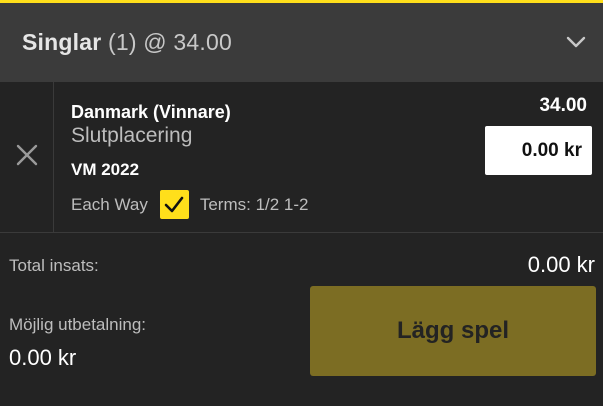 The width and height of the screenshot is (603, 406). I want to click on close-icon, so click(27, 157).